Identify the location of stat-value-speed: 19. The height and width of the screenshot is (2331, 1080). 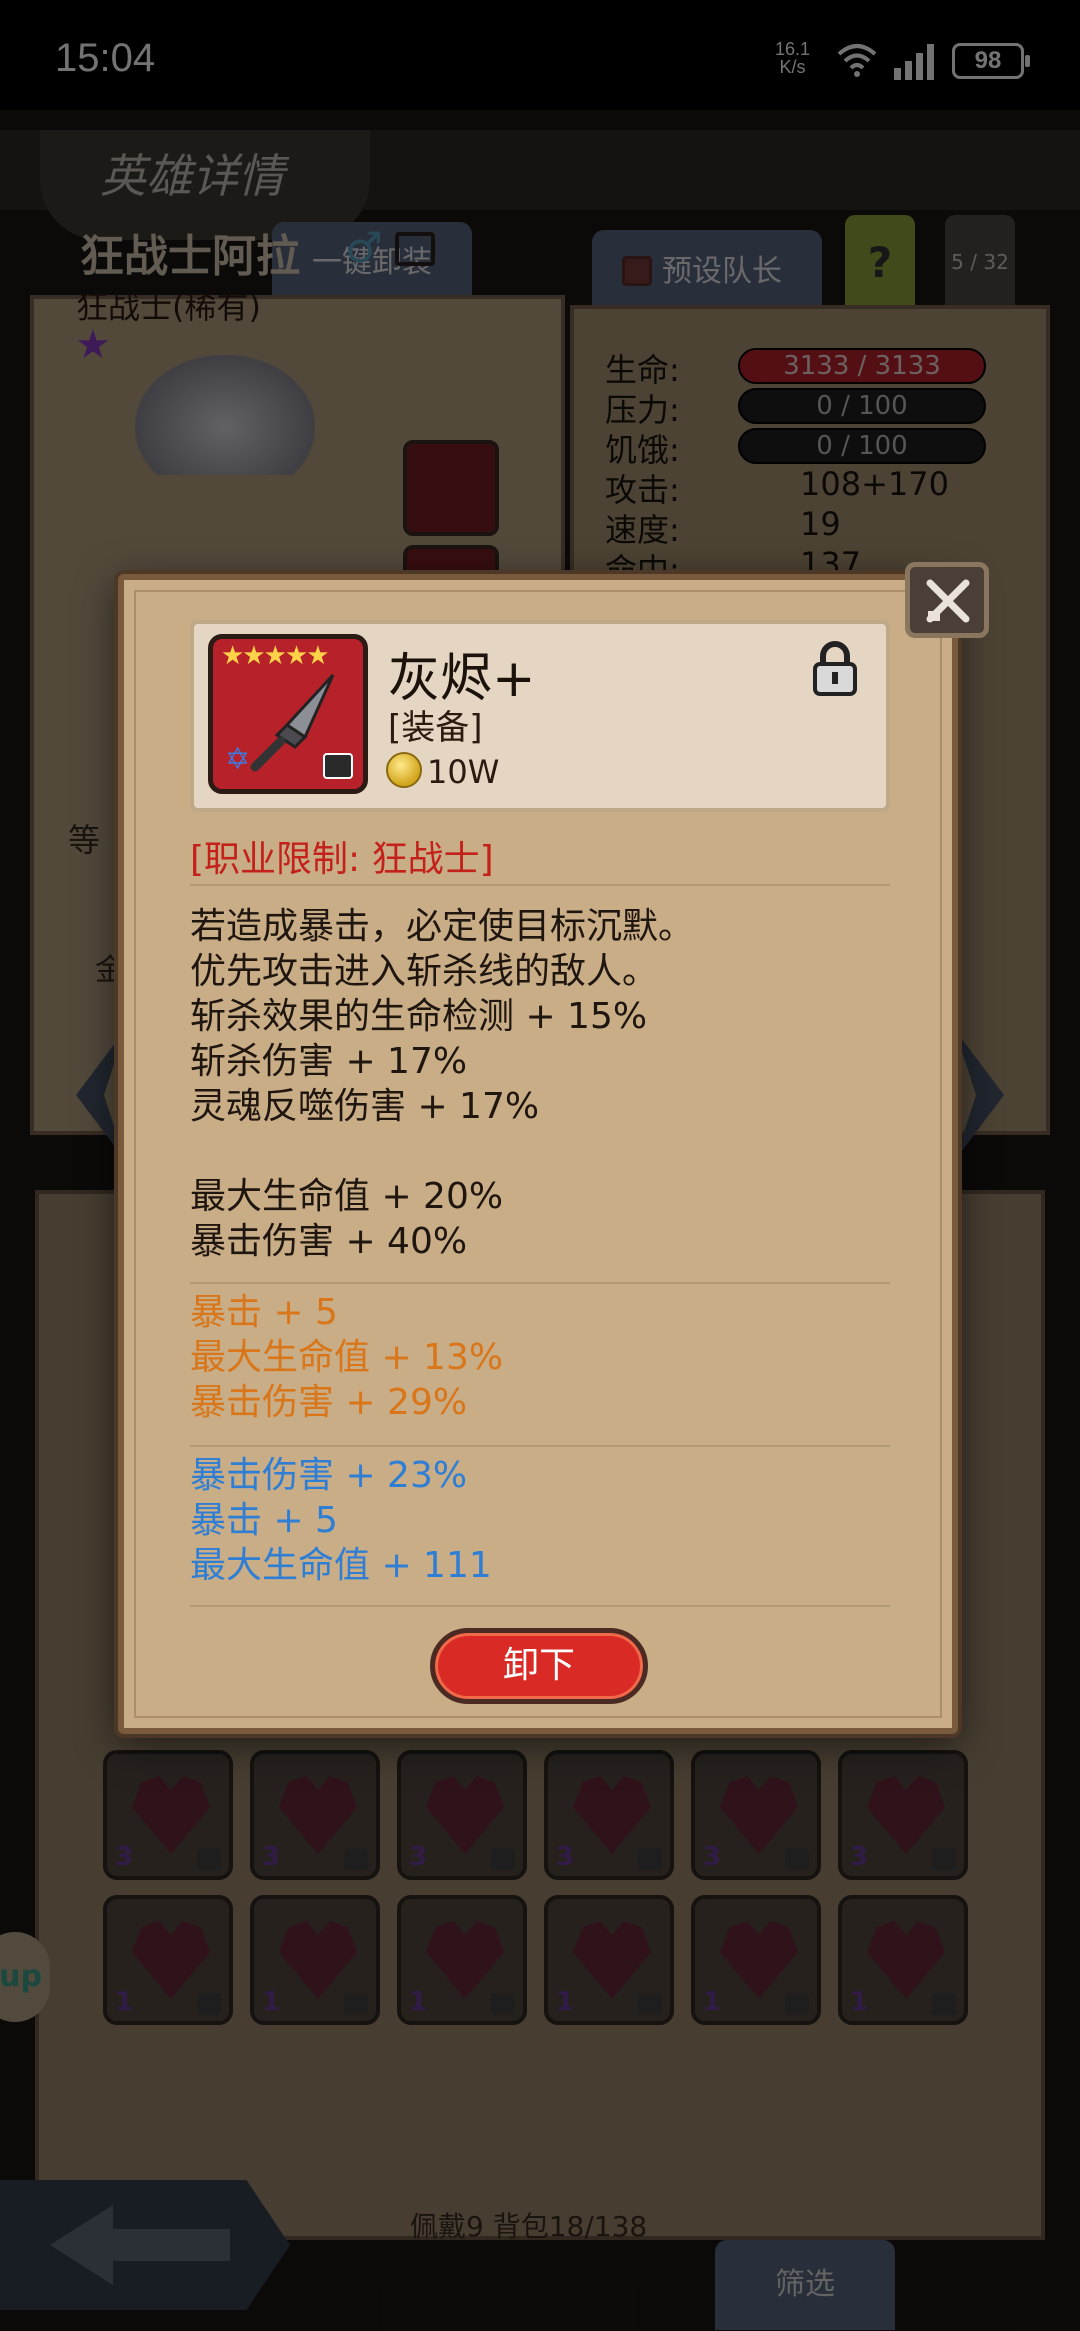
(820, 524).